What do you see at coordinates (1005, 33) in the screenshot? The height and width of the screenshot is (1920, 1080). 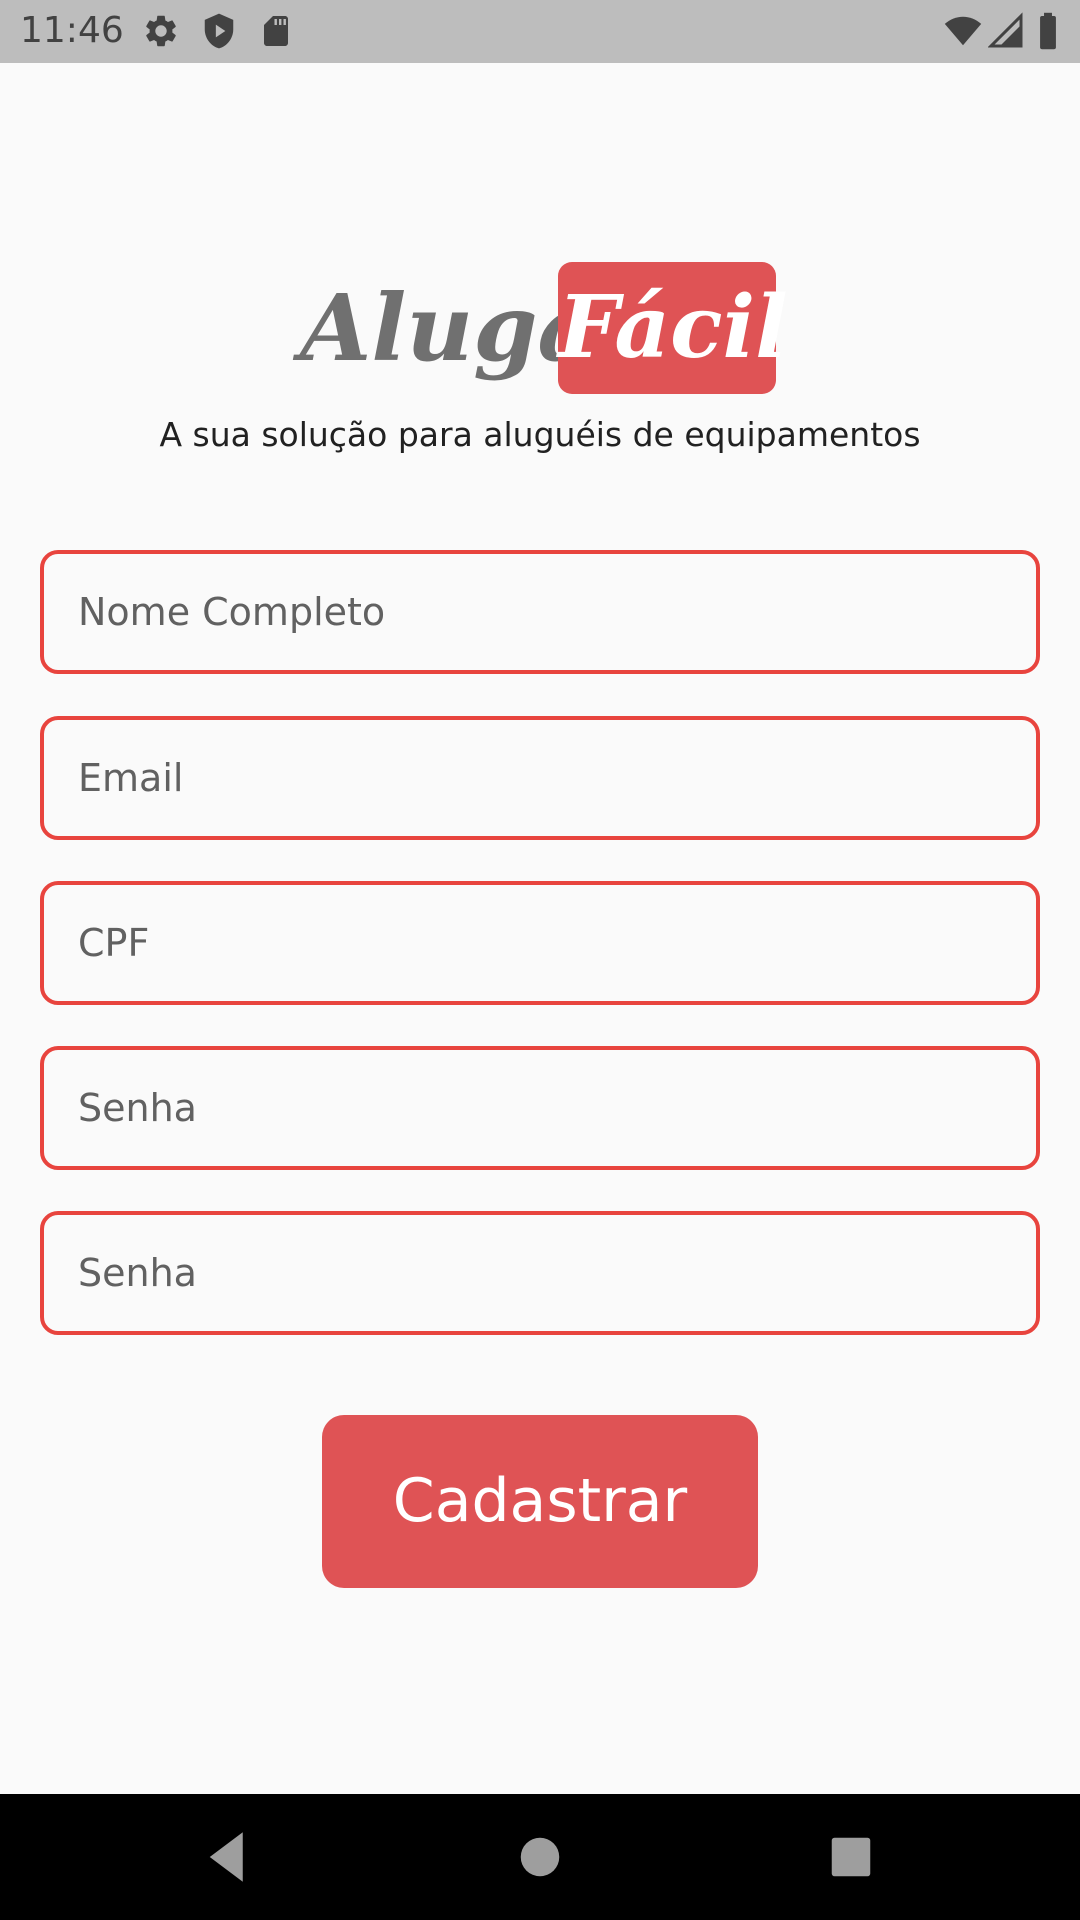 I see `signal-icon` at bounding box center [1005, 33].